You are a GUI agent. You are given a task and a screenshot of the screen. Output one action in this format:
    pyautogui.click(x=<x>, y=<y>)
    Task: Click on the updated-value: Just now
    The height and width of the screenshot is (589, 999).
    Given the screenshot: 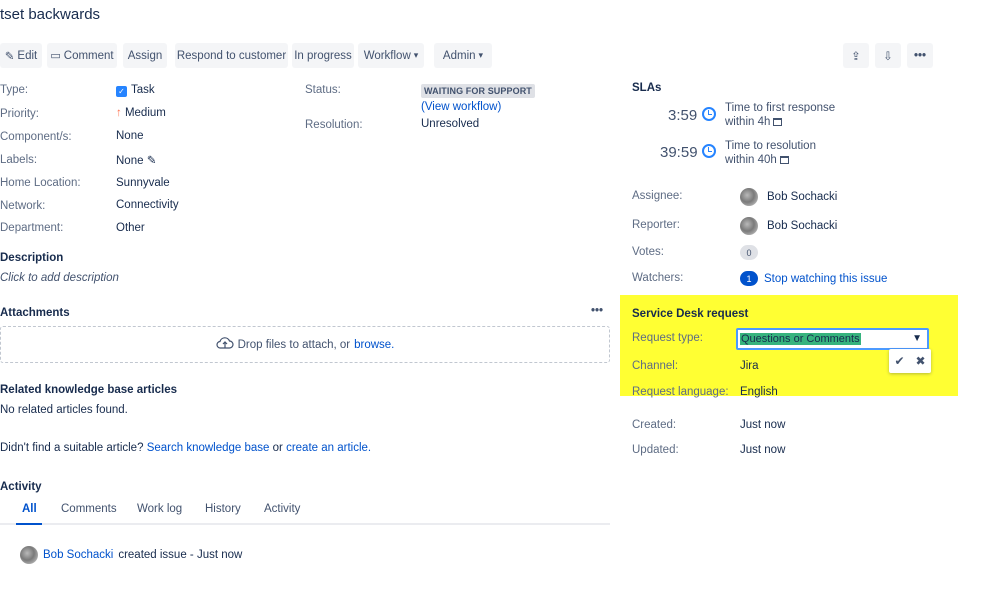 What is the action you would take?
    pyautogui.click(x=763, y=450)
    